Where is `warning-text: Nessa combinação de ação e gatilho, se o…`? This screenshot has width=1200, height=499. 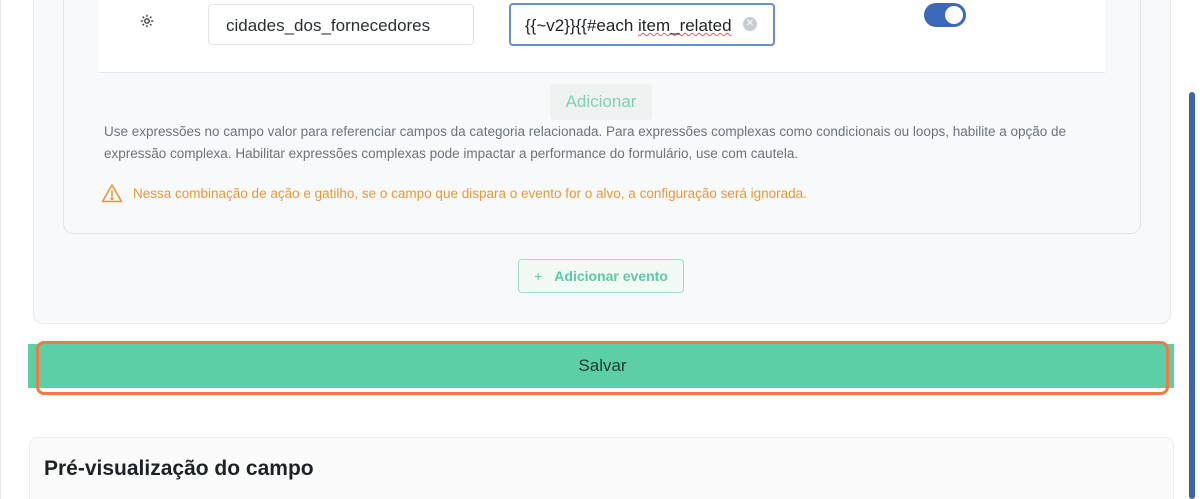
warning-text: Nessa combinação de ação e gatilho, se o… is located at coordinates (470, 193).